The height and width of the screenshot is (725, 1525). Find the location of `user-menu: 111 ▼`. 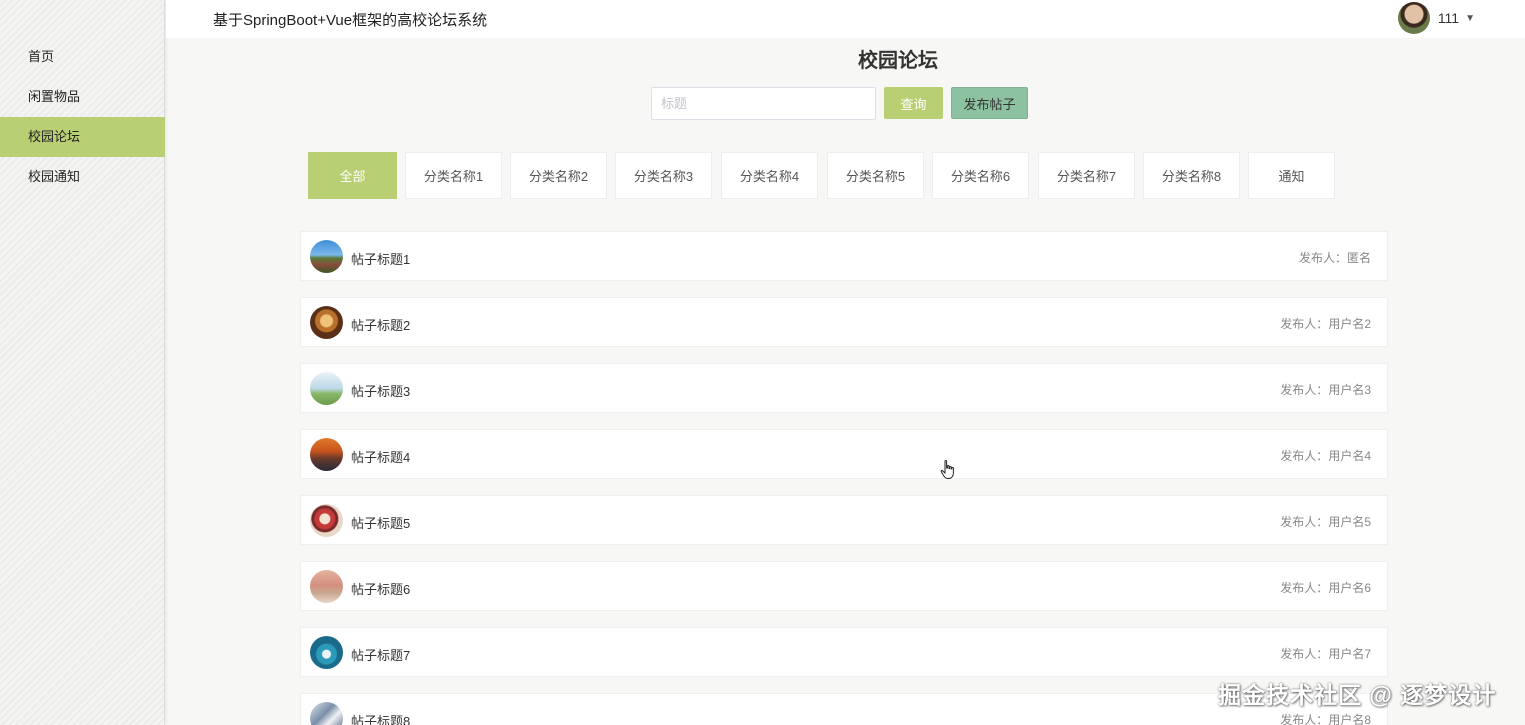

user-menu: 111 ▼ is located at coordinates (1436, 18).